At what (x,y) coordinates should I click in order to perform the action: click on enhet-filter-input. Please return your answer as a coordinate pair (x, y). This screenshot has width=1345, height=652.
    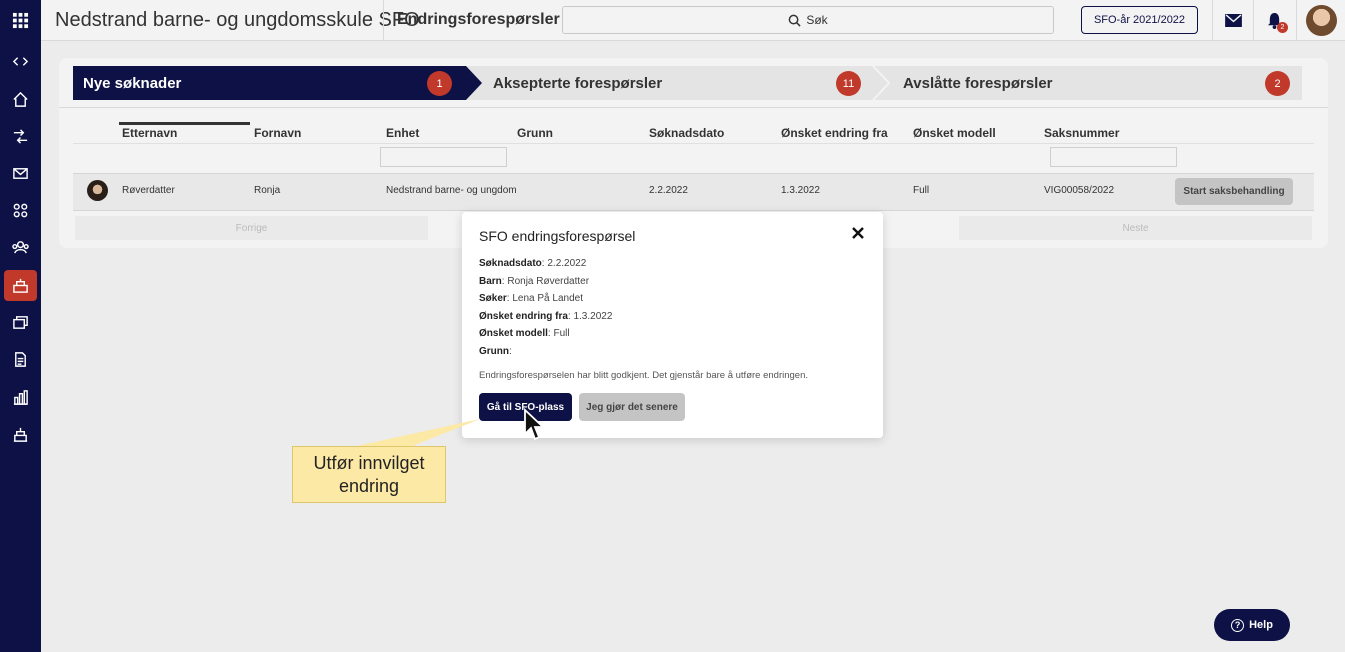
    Looking at the image, I should click on (443, 157).